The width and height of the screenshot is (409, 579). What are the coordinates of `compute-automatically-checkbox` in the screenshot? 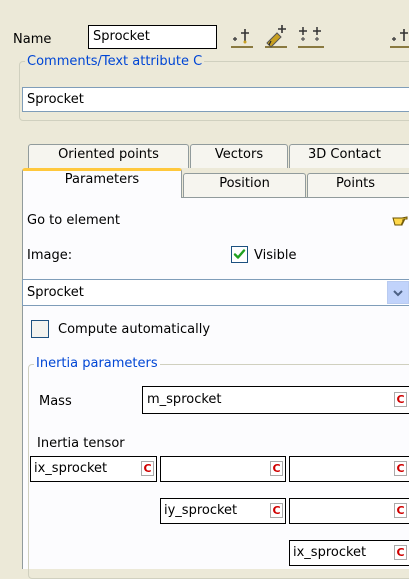 It's located at (40, 329).